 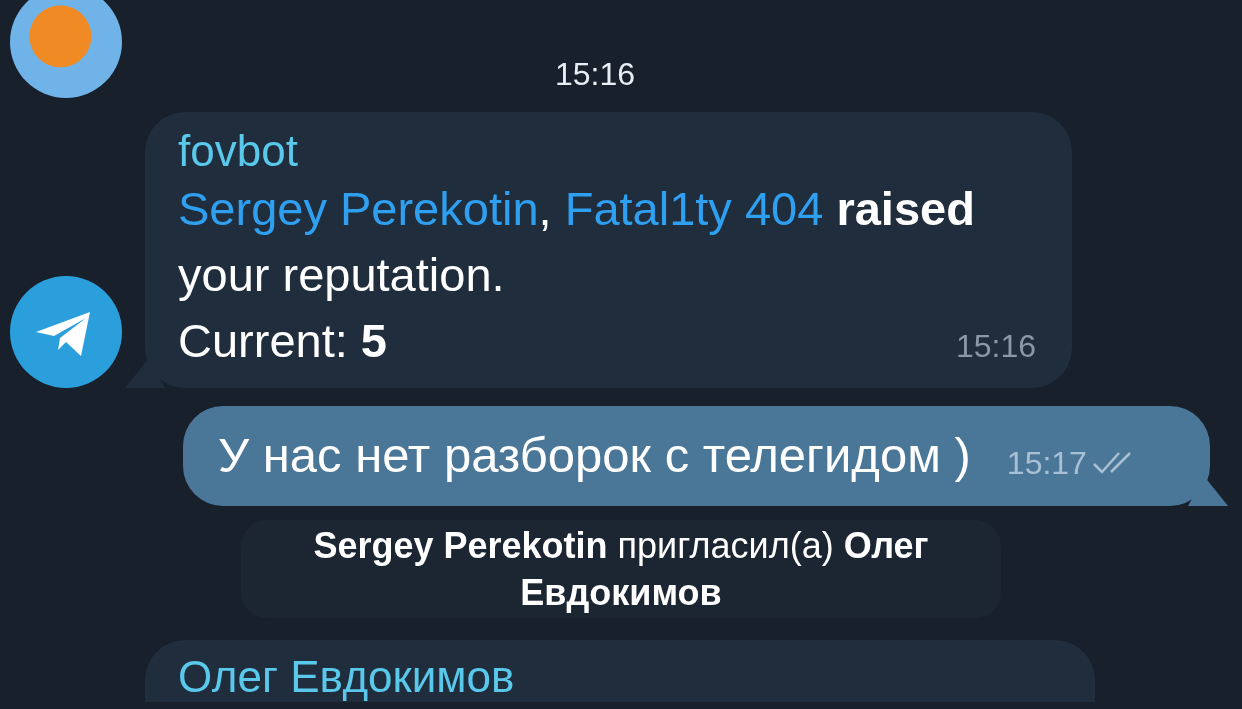 I want to click on message-text: Current: 5, so click(x=282, y=341).